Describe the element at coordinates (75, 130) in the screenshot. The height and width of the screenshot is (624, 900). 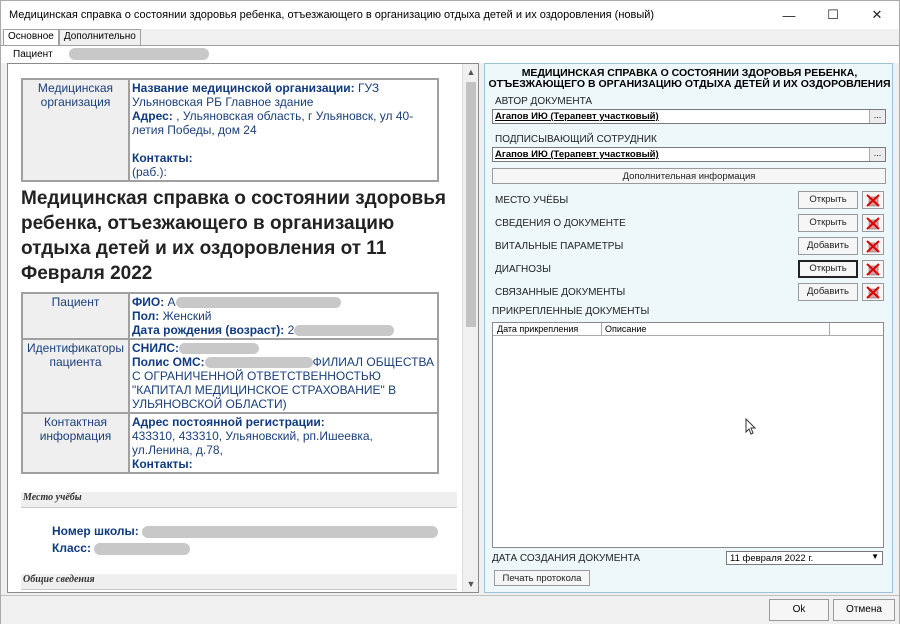
I see `org-label: Медицинская организация` at that location.